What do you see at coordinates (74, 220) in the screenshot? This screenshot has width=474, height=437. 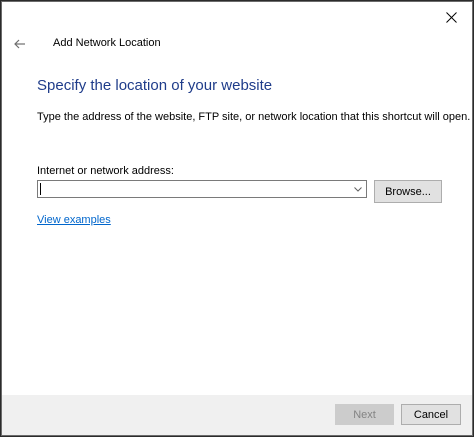 I see `view-examples-link: View examples` at bounding box center [74, 220].